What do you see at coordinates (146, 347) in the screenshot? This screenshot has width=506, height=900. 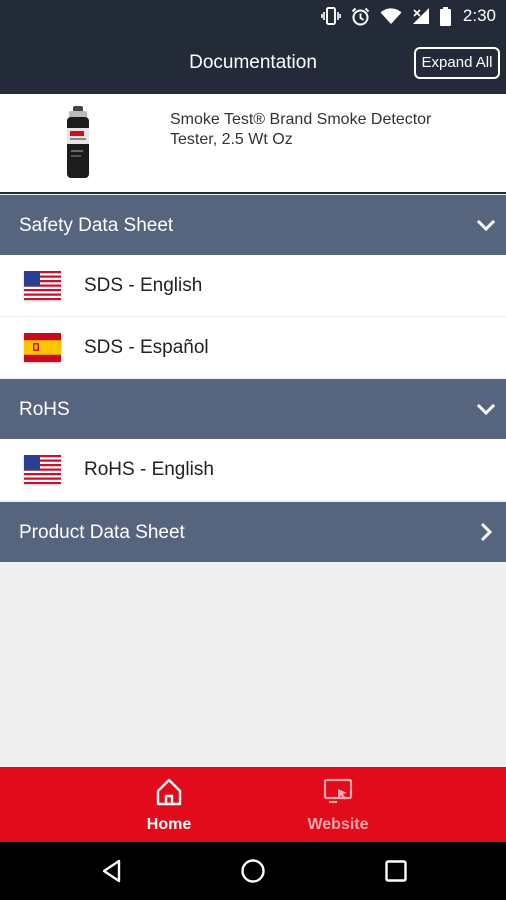 I see `doc-label: SDS - Español` at bounding box center [146, 347].